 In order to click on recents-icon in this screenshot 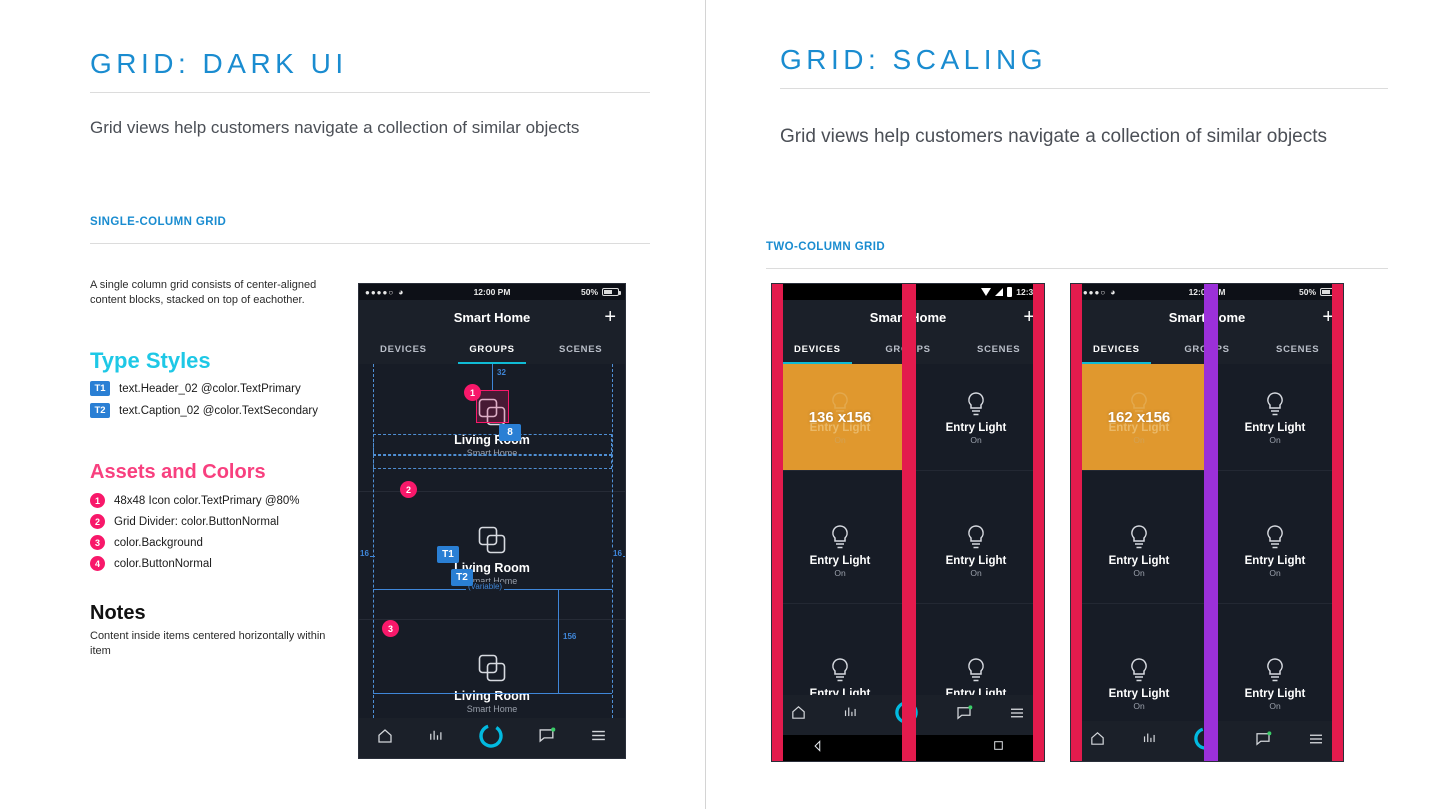, I will do `click(998, 748)`.